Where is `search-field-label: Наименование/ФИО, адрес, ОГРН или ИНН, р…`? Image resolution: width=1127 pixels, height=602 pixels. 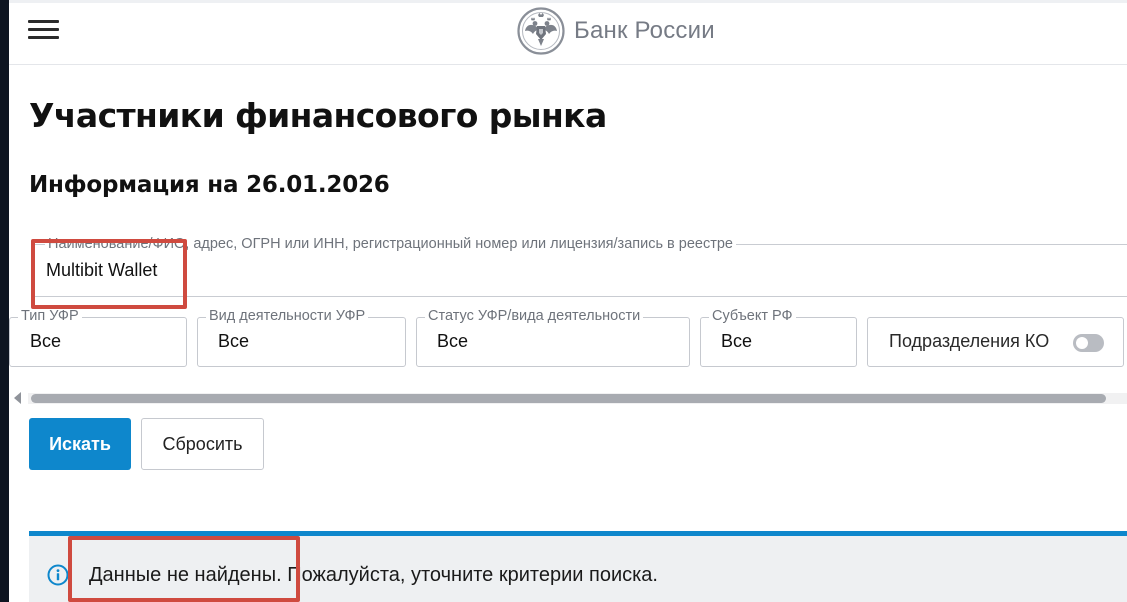 search-field-label: Наименование/ФИО, адрес, ОГРН или ИНН, р… is located at coordinates (390, 244).